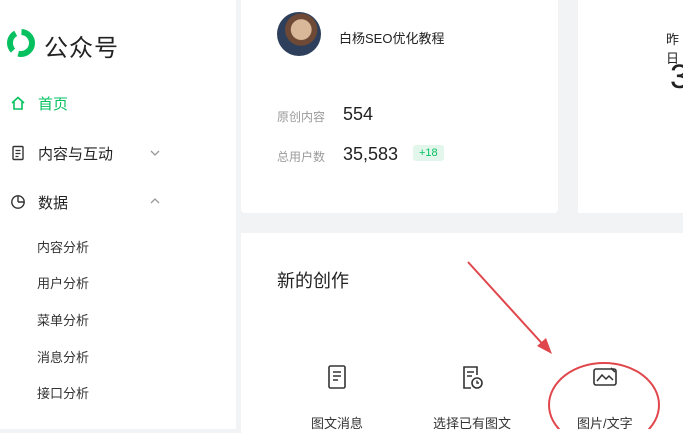 Image resolution: width=683 pixels, height=433 pixels. What do you see at coordinates (63, 356) in the screenshot?
I see `sidebar-subitem-message-analysis: 消息分析` at bounding box center [63, 356].